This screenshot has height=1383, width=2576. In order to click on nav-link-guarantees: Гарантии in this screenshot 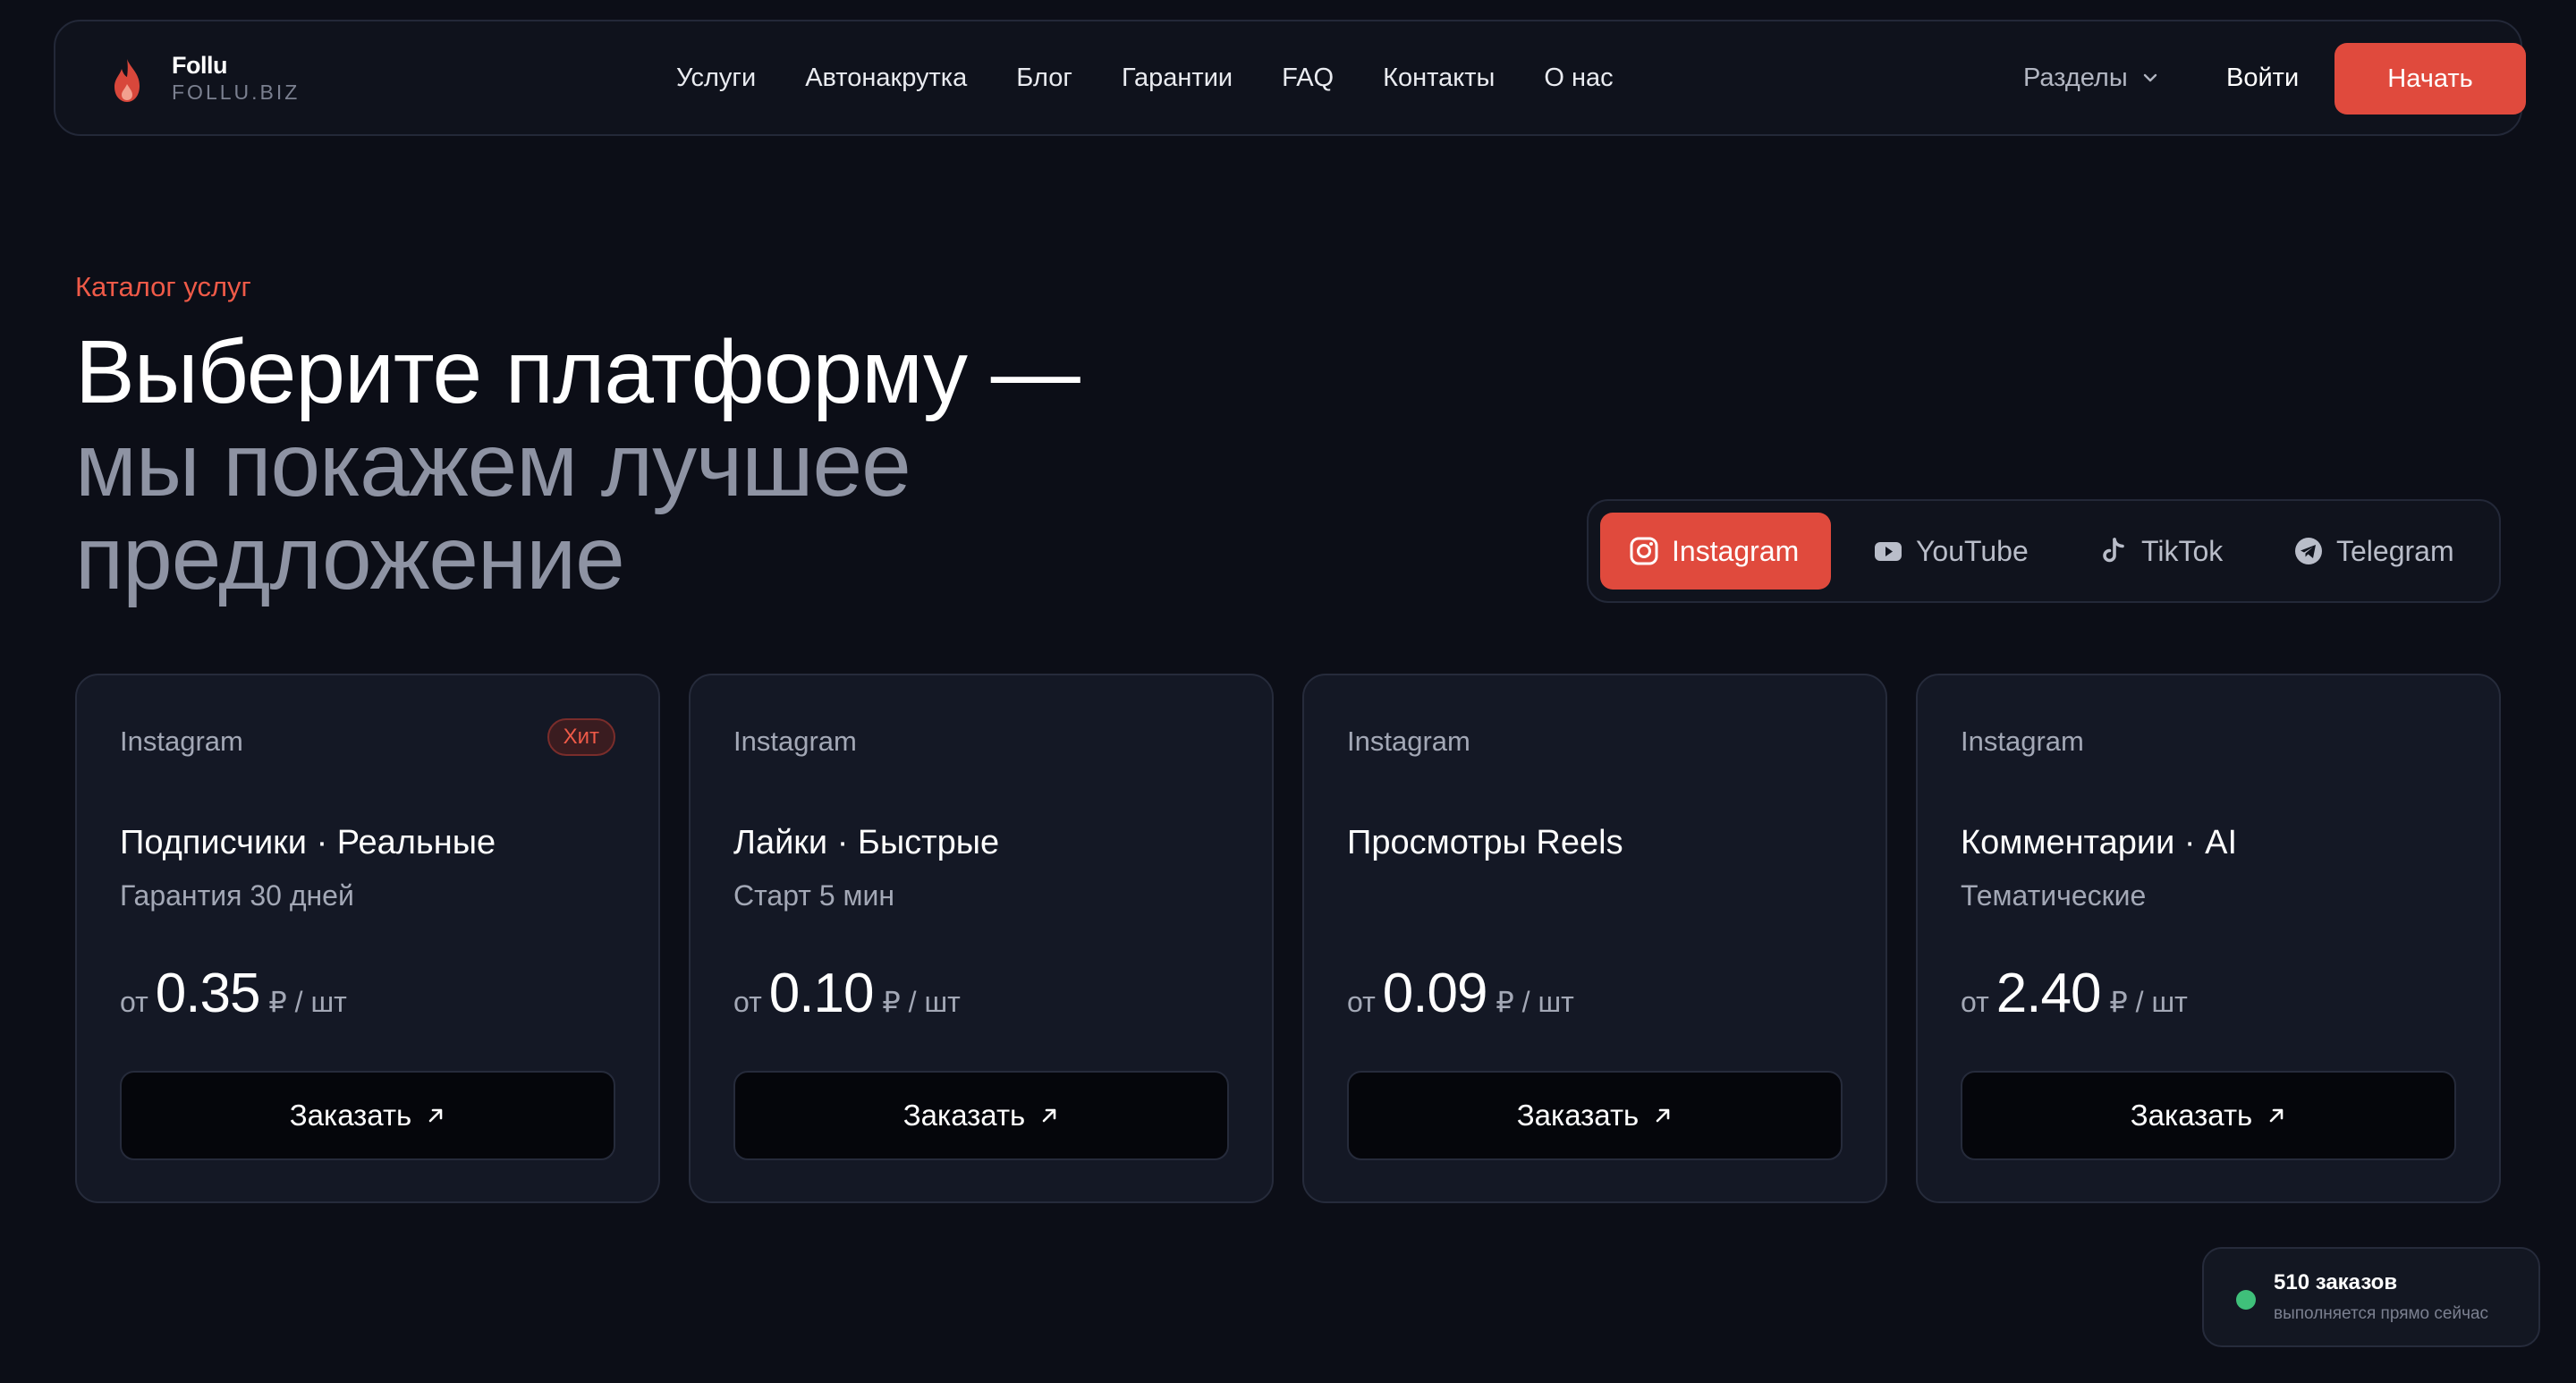, I will do `click(1177, 79)`.